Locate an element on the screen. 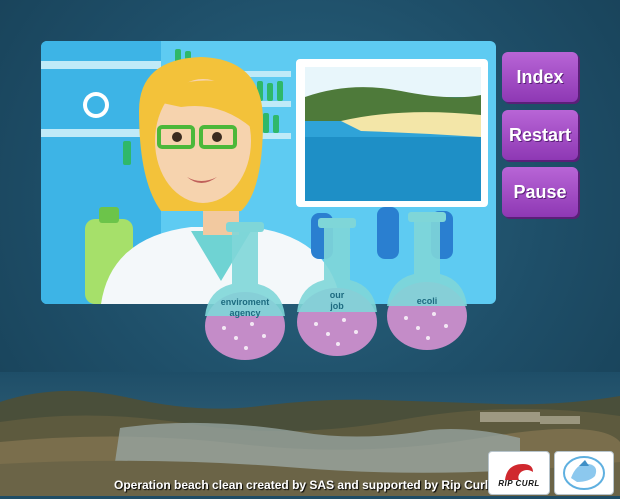  sas-surfer-logo-icon is located at coordinates (584, 473).